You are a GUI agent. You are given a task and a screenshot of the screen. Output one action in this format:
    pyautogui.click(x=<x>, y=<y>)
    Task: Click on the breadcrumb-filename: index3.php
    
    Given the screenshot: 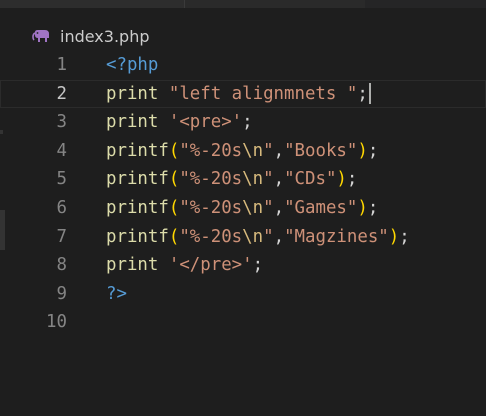 What is the action you would take?
    pyautogui.click(x=105, y=36)
    